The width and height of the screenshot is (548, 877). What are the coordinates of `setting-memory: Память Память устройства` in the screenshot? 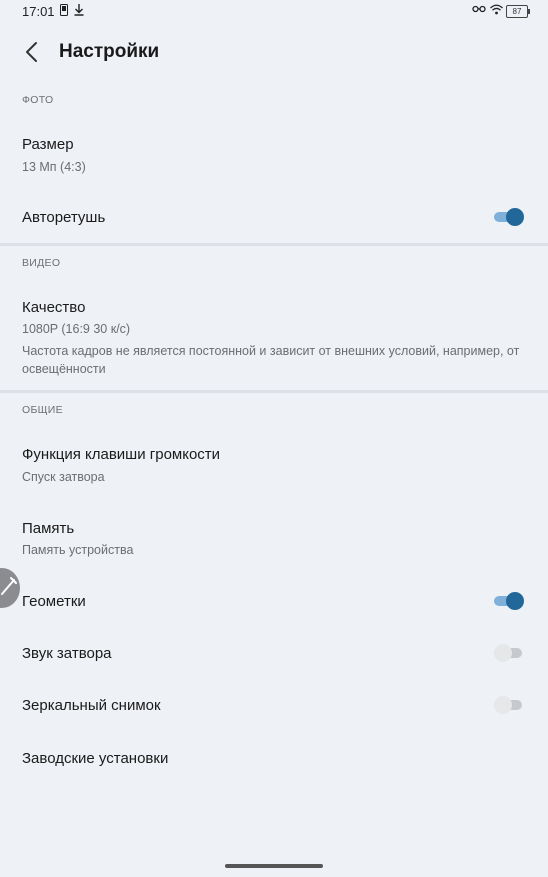 It's located at (274, 538).